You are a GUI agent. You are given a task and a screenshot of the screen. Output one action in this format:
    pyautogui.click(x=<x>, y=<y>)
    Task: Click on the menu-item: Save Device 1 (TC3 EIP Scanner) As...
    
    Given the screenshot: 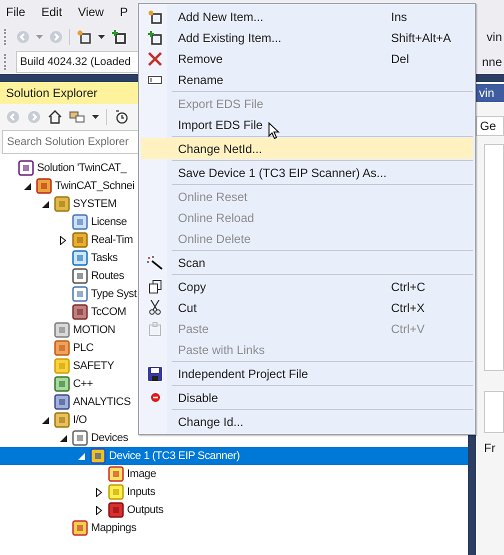 What is the action you would take?
    pyautogui.click(x=307, y=172)
    